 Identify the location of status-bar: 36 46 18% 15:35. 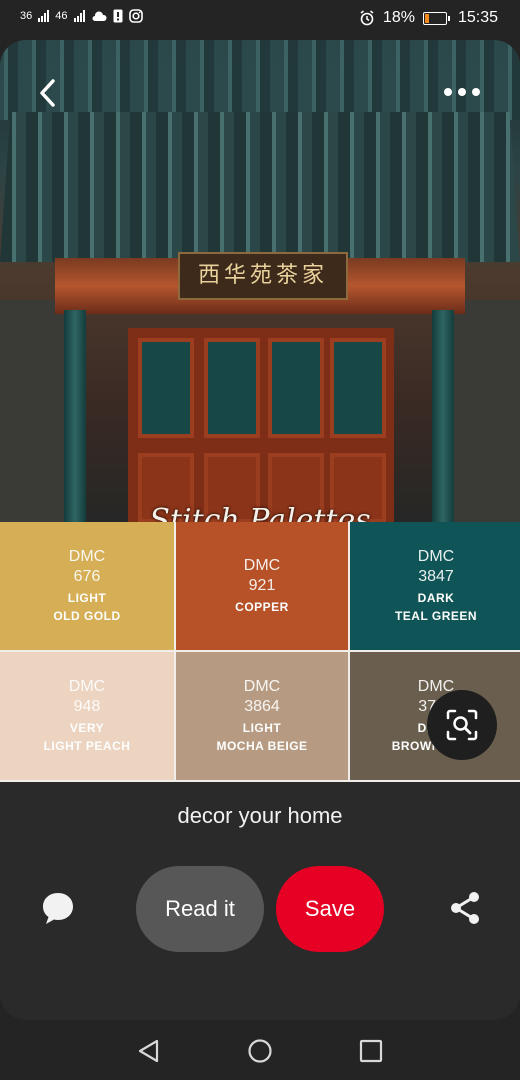
(260, 19).